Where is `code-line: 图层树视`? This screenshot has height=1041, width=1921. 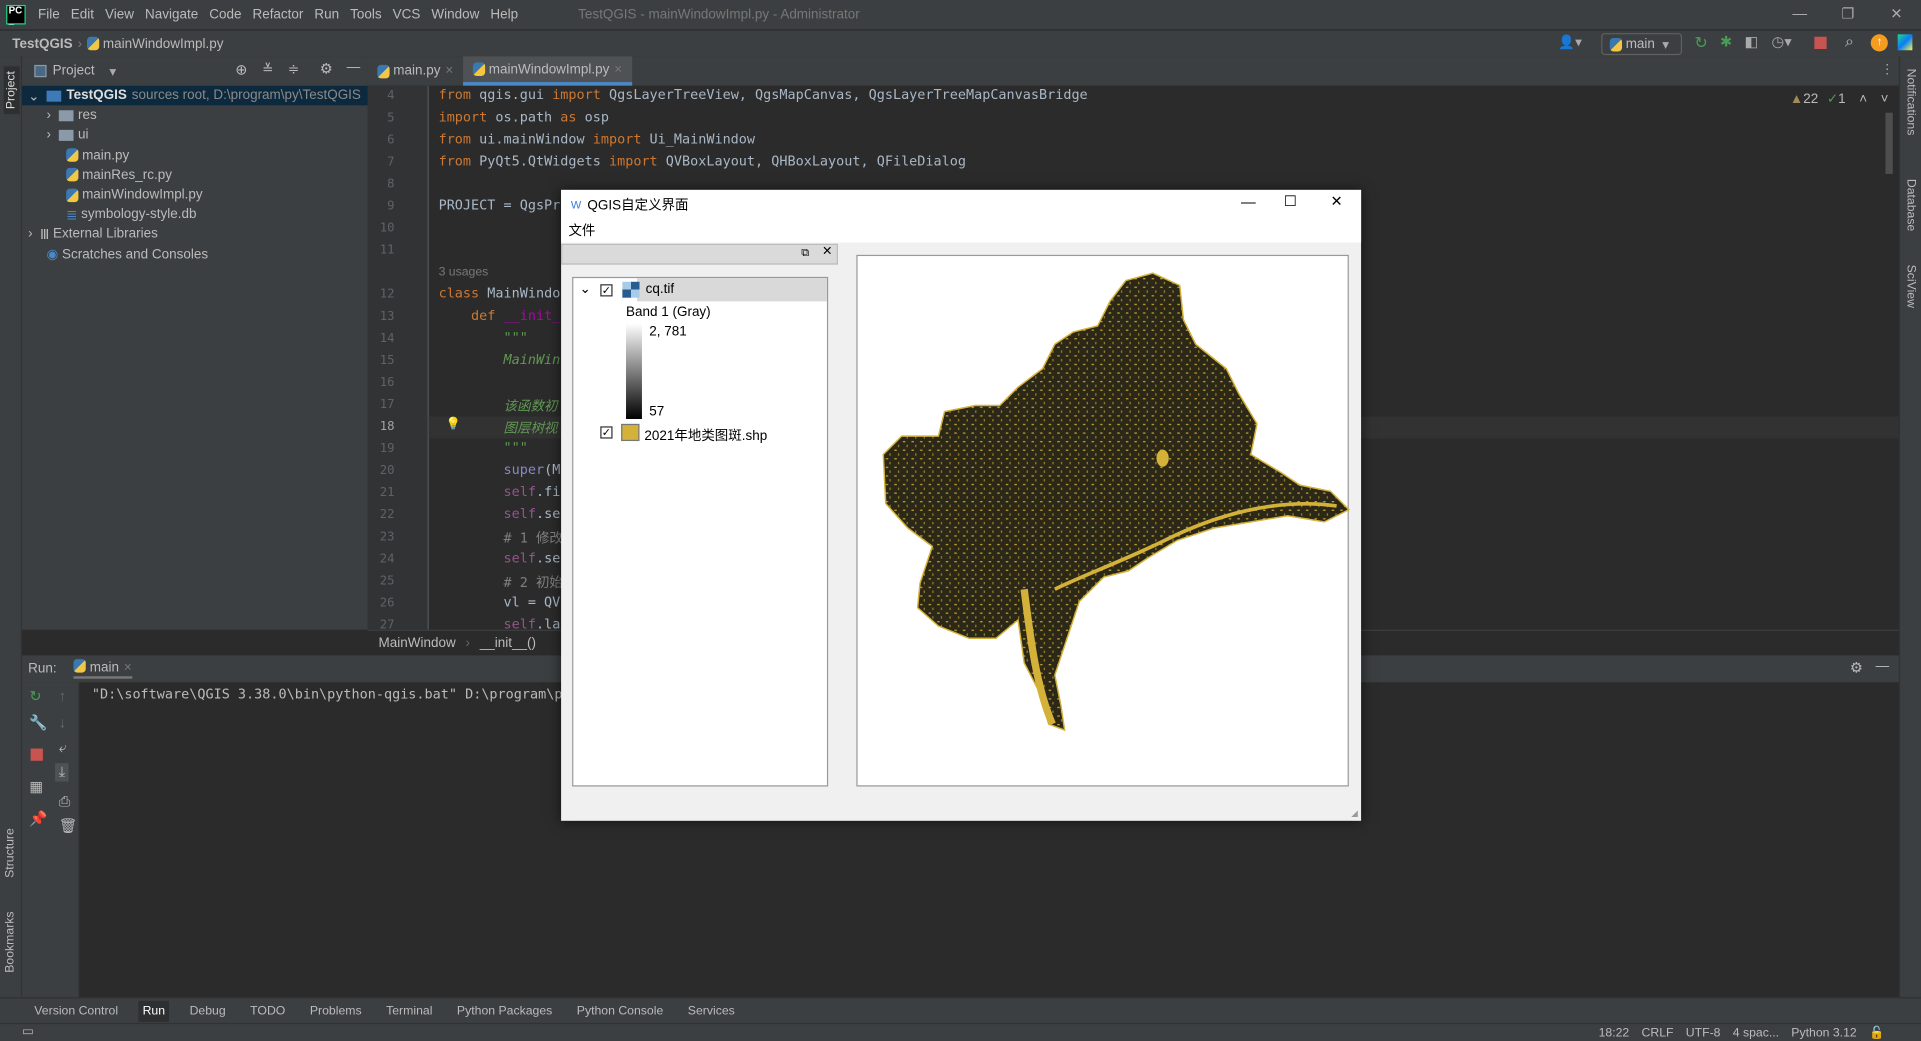
code-line: 图层树视 is located at coordinates (498, 428).